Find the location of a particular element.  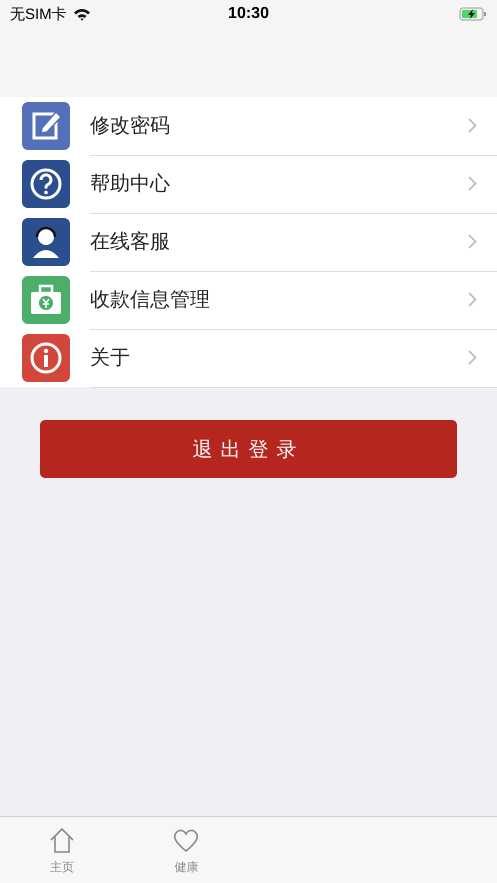

edit-icon is located at coordinates (46, 126).